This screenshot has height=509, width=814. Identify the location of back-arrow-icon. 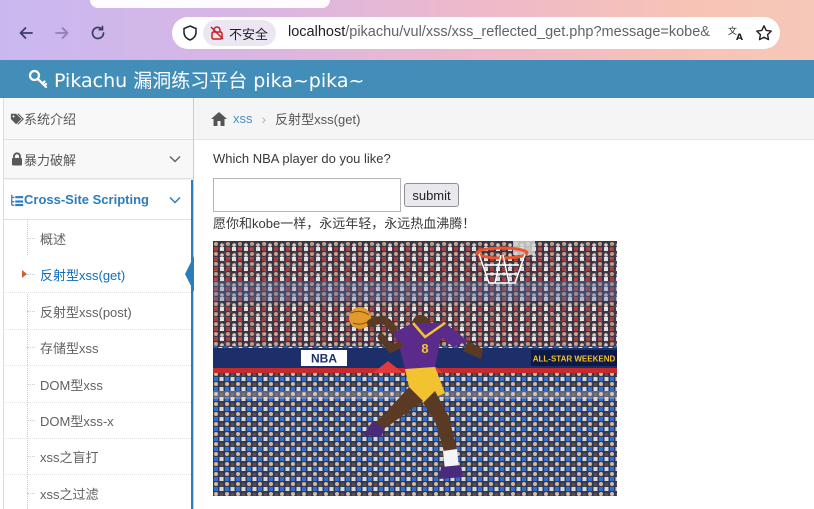
(26, 33).